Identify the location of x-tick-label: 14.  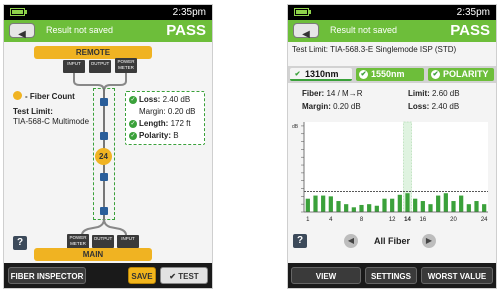
(407, 220).